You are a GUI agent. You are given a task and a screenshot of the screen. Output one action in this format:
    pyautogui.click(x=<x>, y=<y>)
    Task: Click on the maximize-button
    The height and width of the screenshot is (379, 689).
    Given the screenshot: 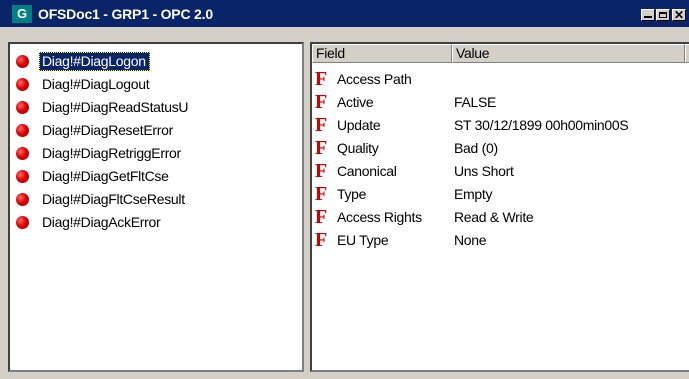 What is the action you would take?
    pyautogui.click(x=663, y=15)
    